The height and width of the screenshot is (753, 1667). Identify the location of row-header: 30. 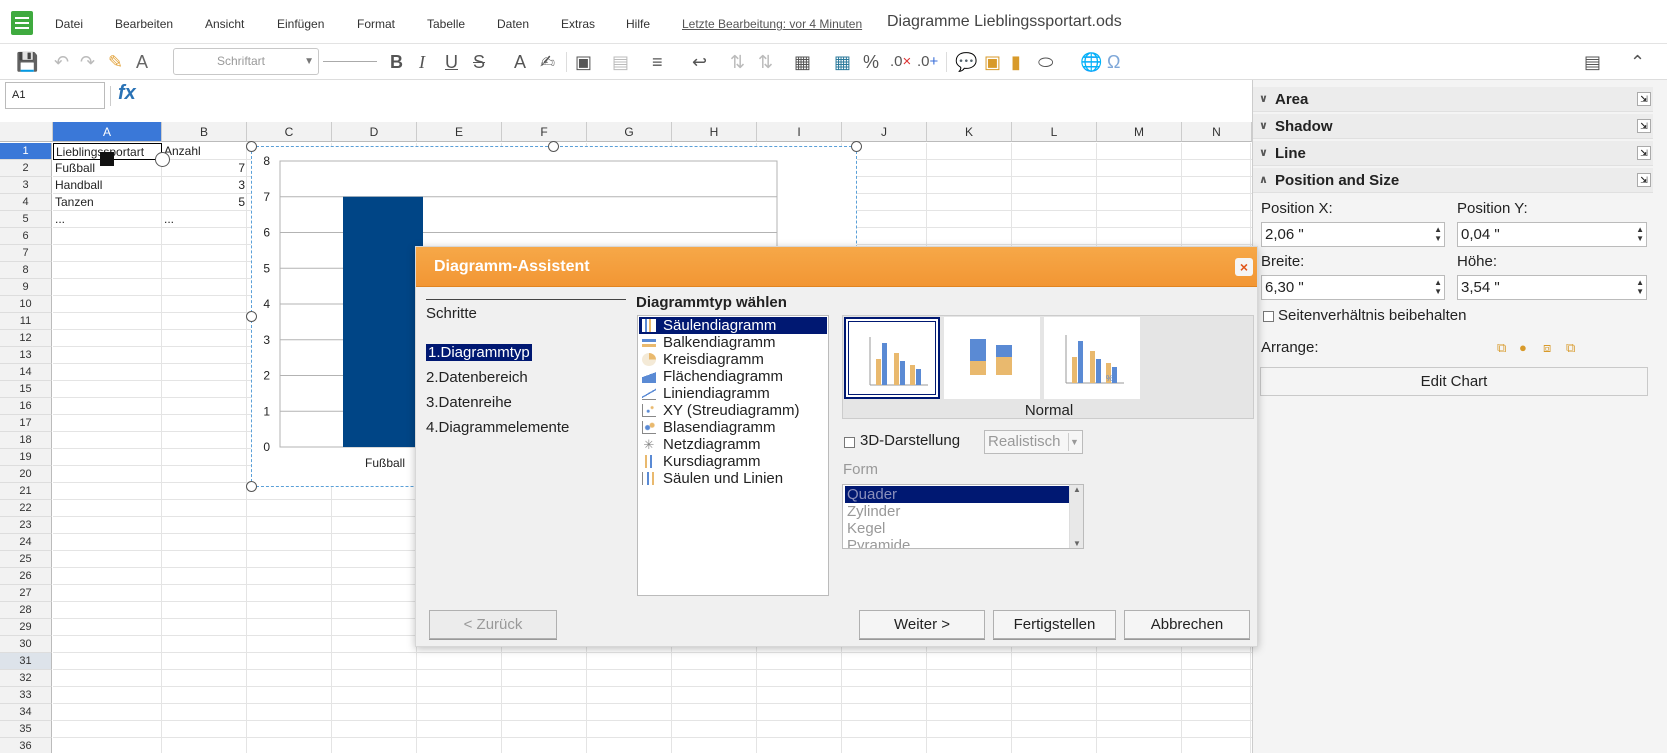
(26, 644).